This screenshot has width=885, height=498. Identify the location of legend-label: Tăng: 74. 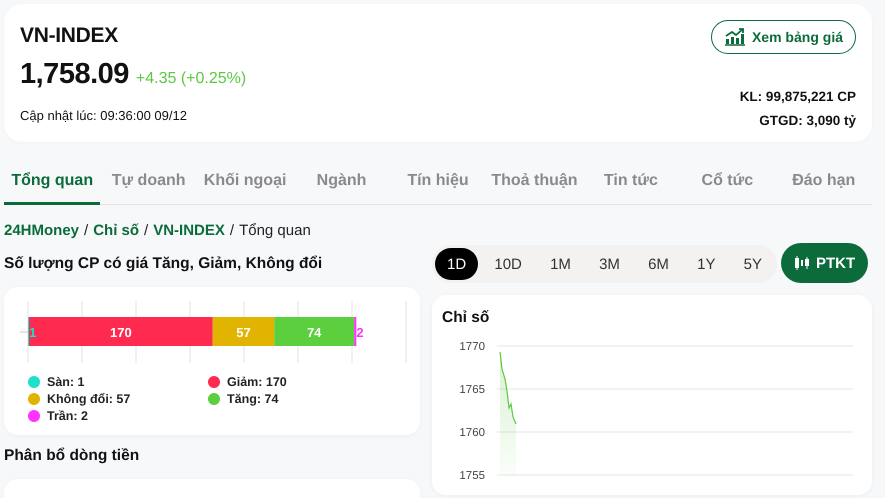
(252, 399).